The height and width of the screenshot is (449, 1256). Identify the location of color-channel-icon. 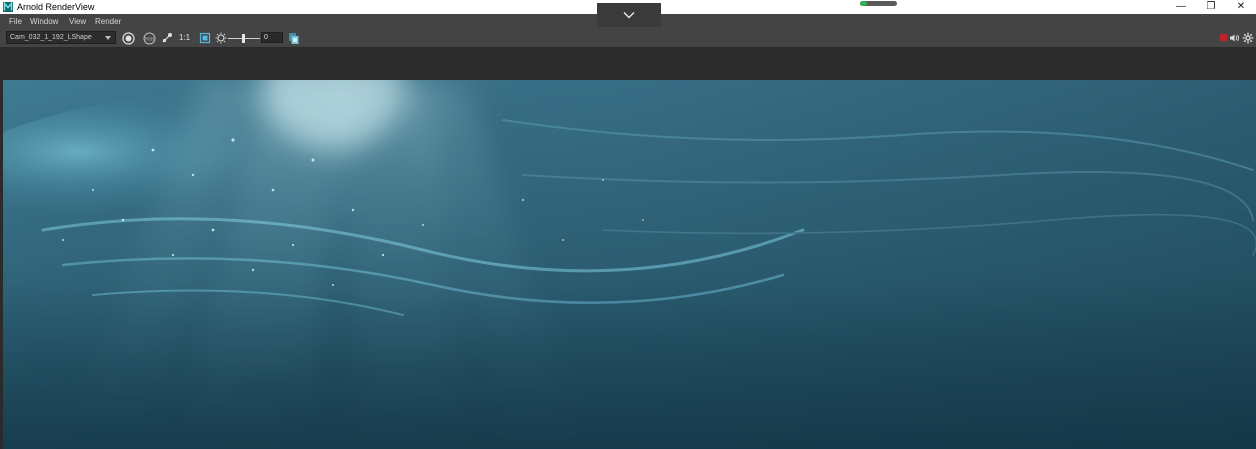
(167, 38).